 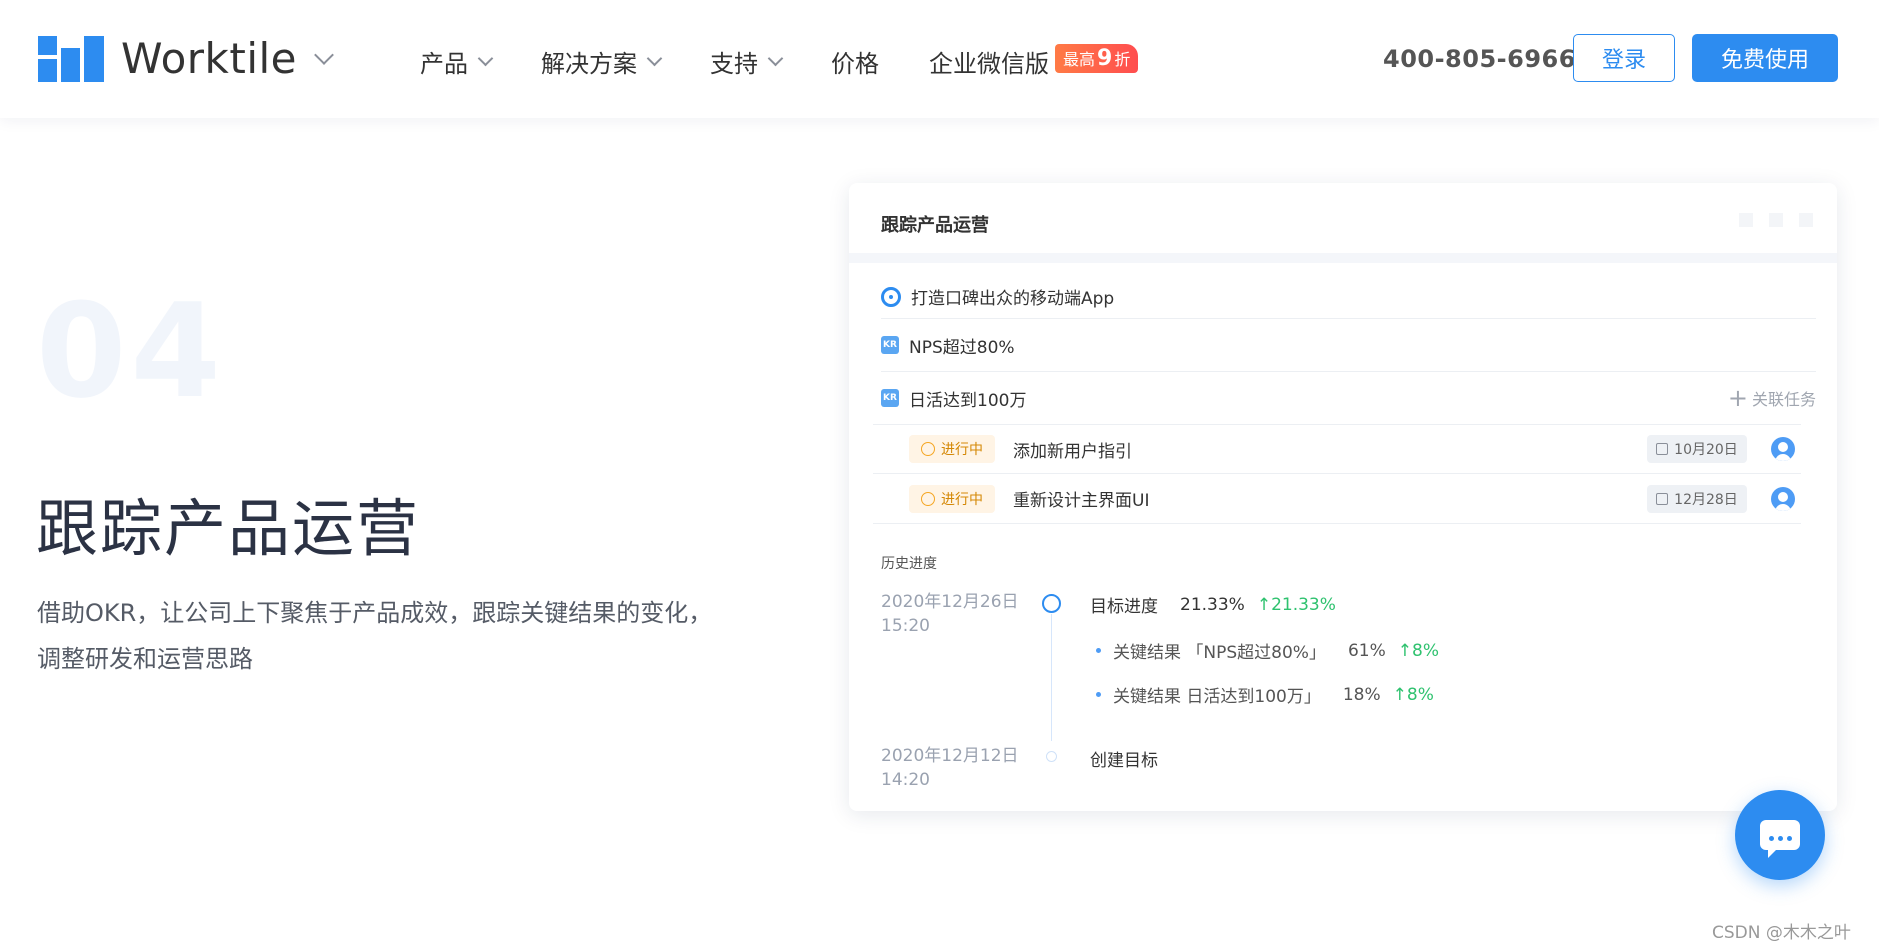 I want to click on nav-label: 解决方案, so click(x=589, y=64).